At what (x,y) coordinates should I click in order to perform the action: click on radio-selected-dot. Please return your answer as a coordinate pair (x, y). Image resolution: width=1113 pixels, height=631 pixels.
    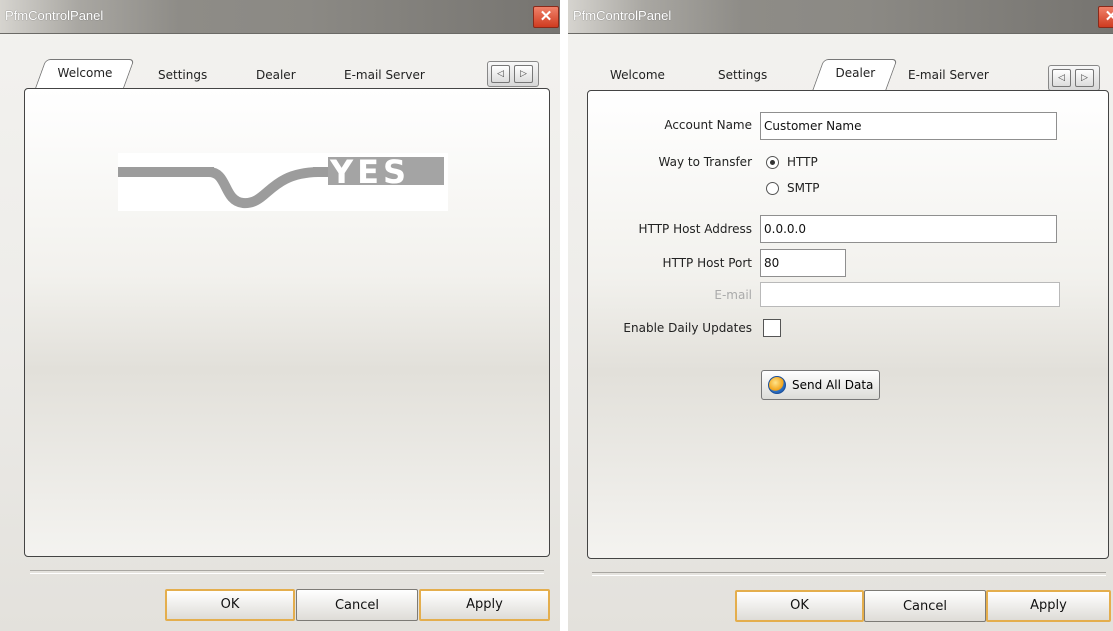
    Looking at the image, I should click on (772, 162).